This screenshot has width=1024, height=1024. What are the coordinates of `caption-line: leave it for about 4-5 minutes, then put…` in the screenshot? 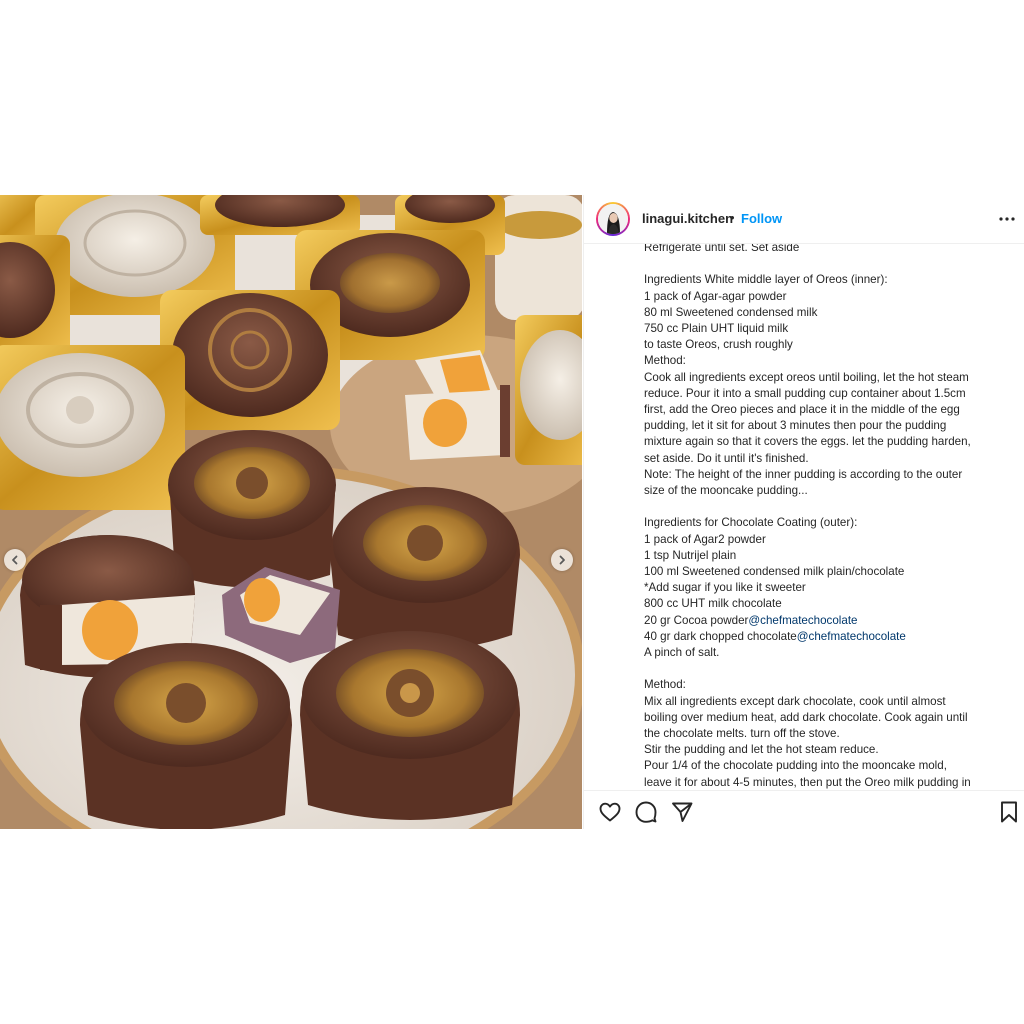 It's located at (807, 782).